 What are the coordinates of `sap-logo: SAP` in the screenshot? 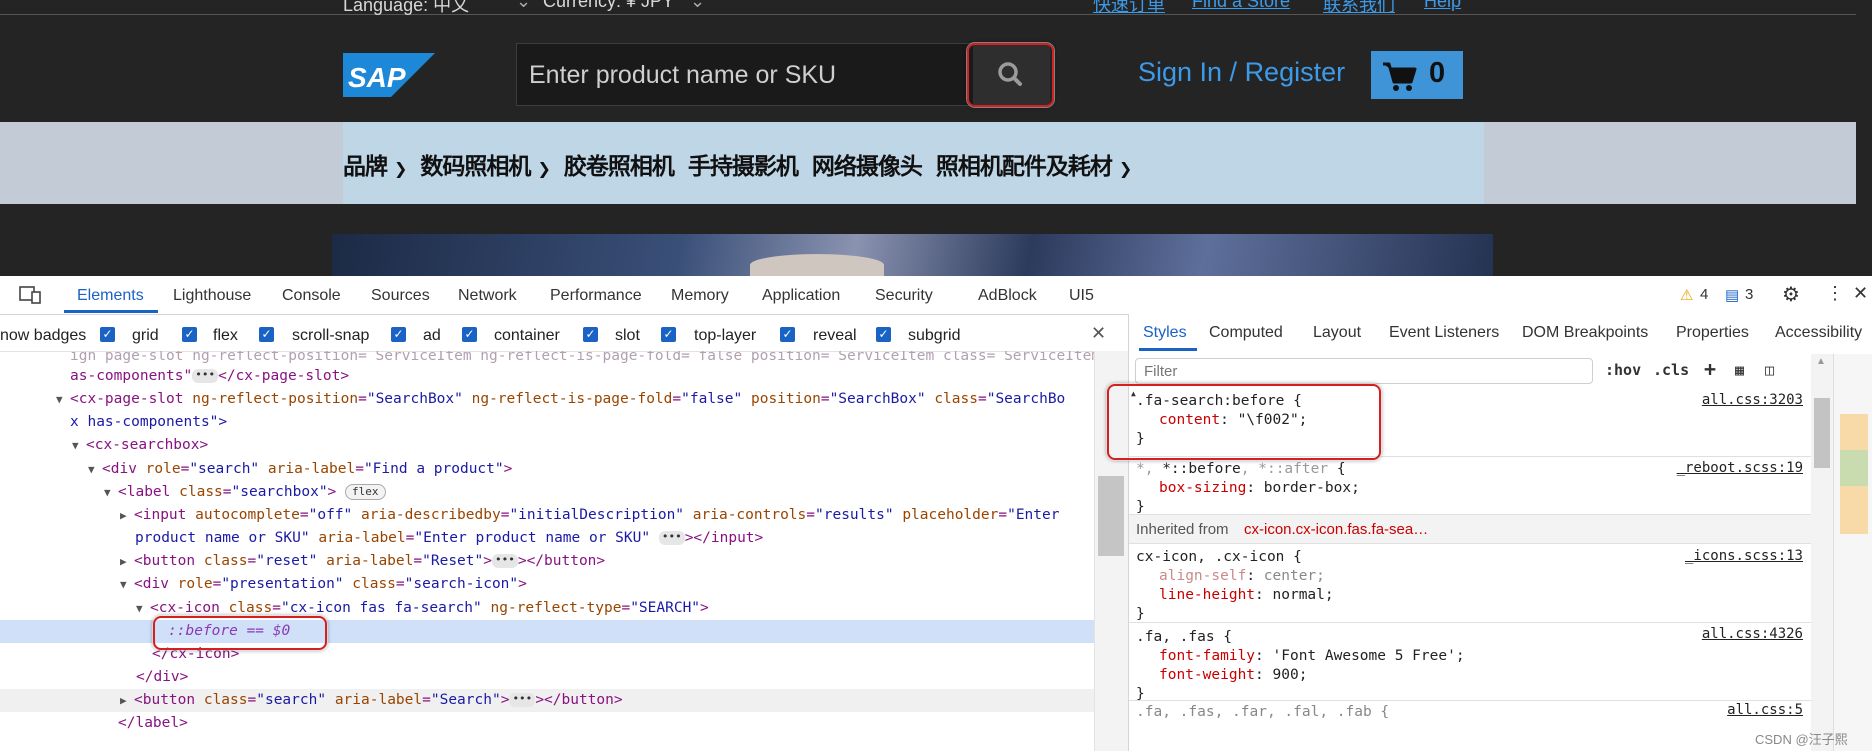 It's located at (389, 75).